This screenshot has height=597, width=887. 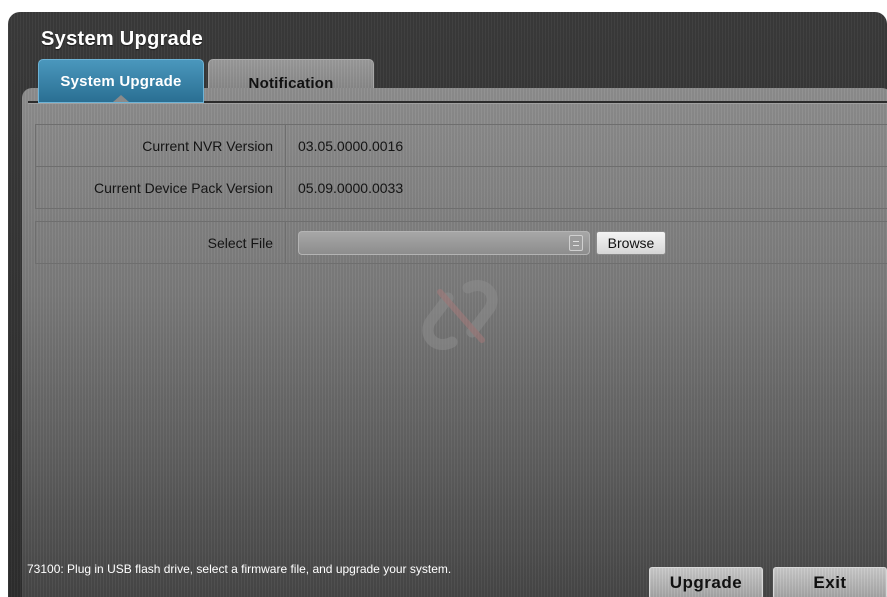 What do you see at coordinates (161, 145) in the screenshot?
I see `nvr-version-label: Current NVR Version` at bounding box center [161, 145].